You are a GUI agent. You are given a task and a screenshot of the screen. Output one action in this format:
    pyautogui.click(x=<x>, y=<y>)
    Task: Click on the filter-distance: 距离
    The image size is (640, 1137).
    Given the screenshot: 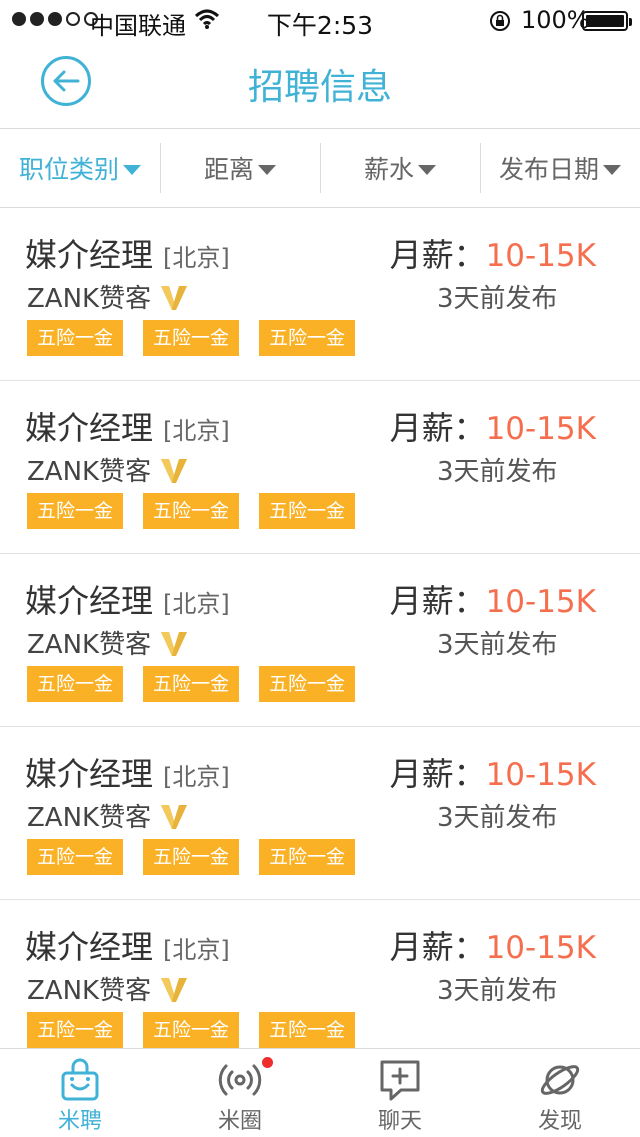 What is the action you would take?
    pyautogui.click(x=240, y=168)
    